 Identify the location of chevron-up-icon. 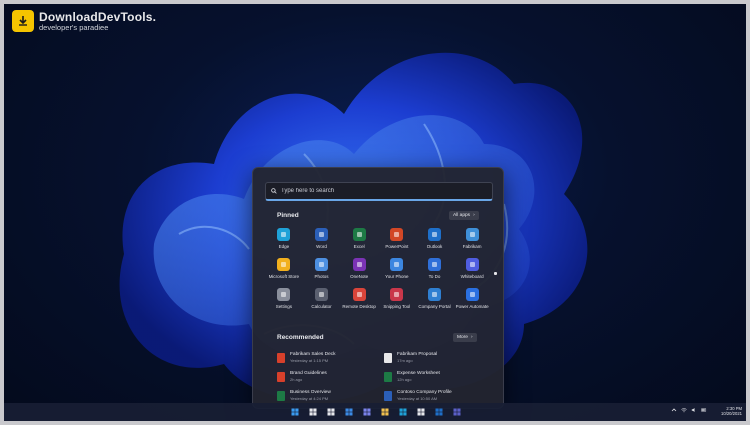
(674, 410).